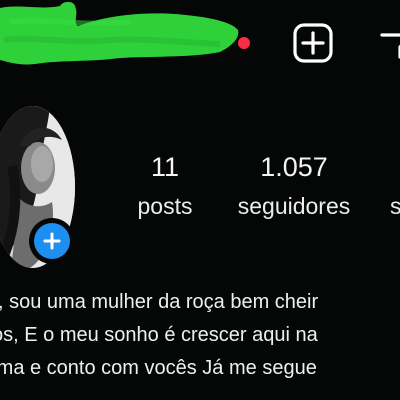 The image size is (400, 400). I want to click on posts-label: posts, so click(165, 206).